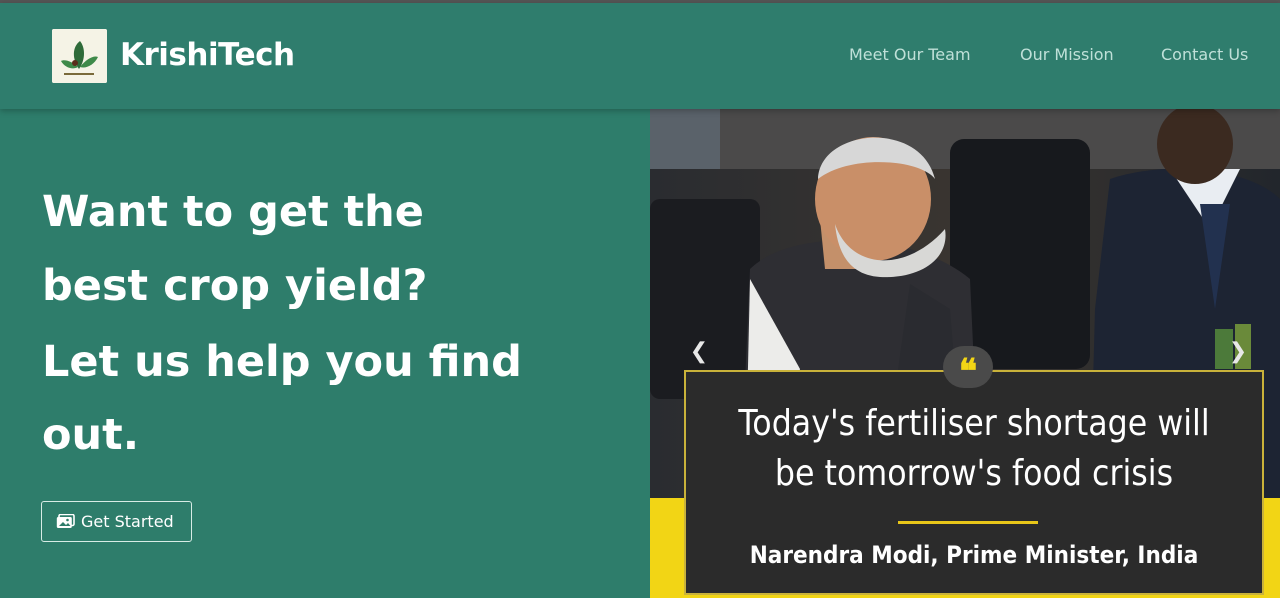 This screenshot has width=1280, height=598. I want to click on hero-headline-line1: Want to get the, so click(233, 212).